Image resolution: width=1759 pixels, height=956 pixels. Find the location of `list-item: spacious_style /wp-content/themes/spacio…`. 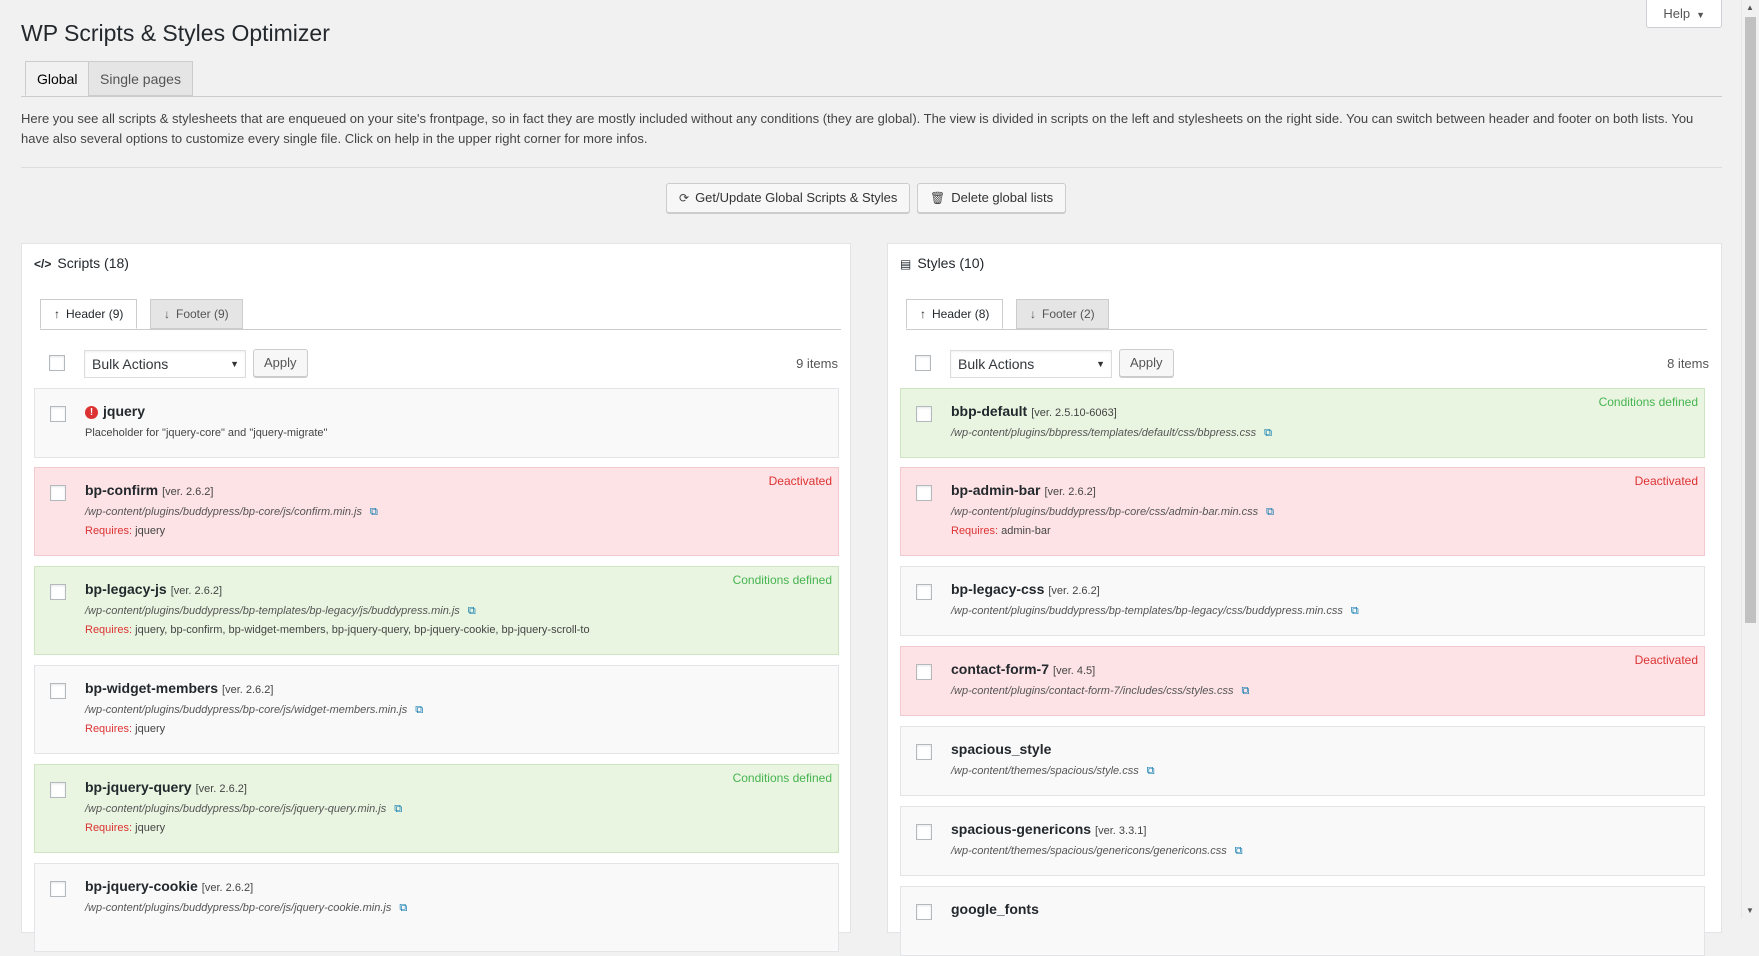

list-item: spacious_style /wp-content/themes/spacio… is located at coordinates (1302, 761).